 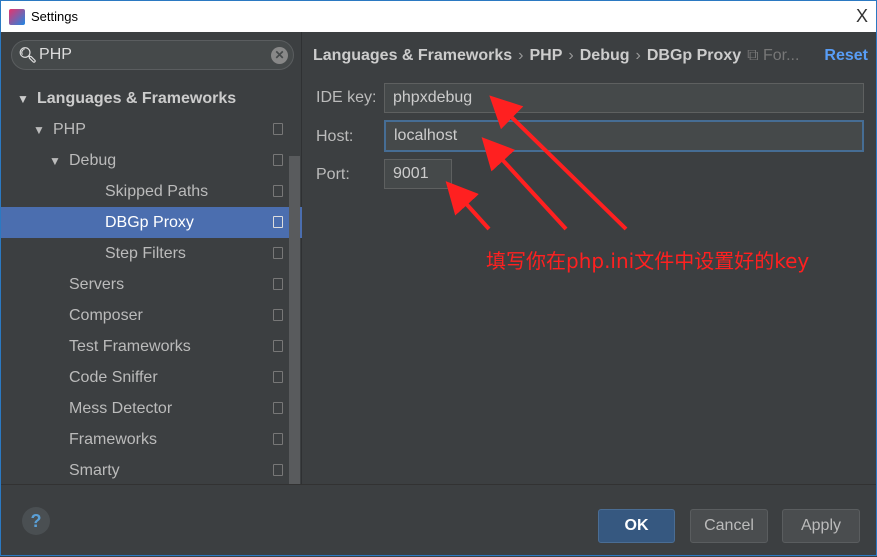 What do you see at coordinates (624, 136) in the screenshot?
I see `host-input` at bounding box center [624, 136].